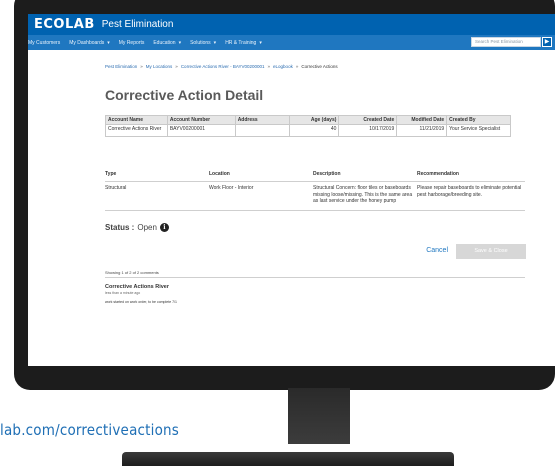 This screenshot has height=466, width=555. I want to click on col-account-name: Account Name, so click(136, 120).